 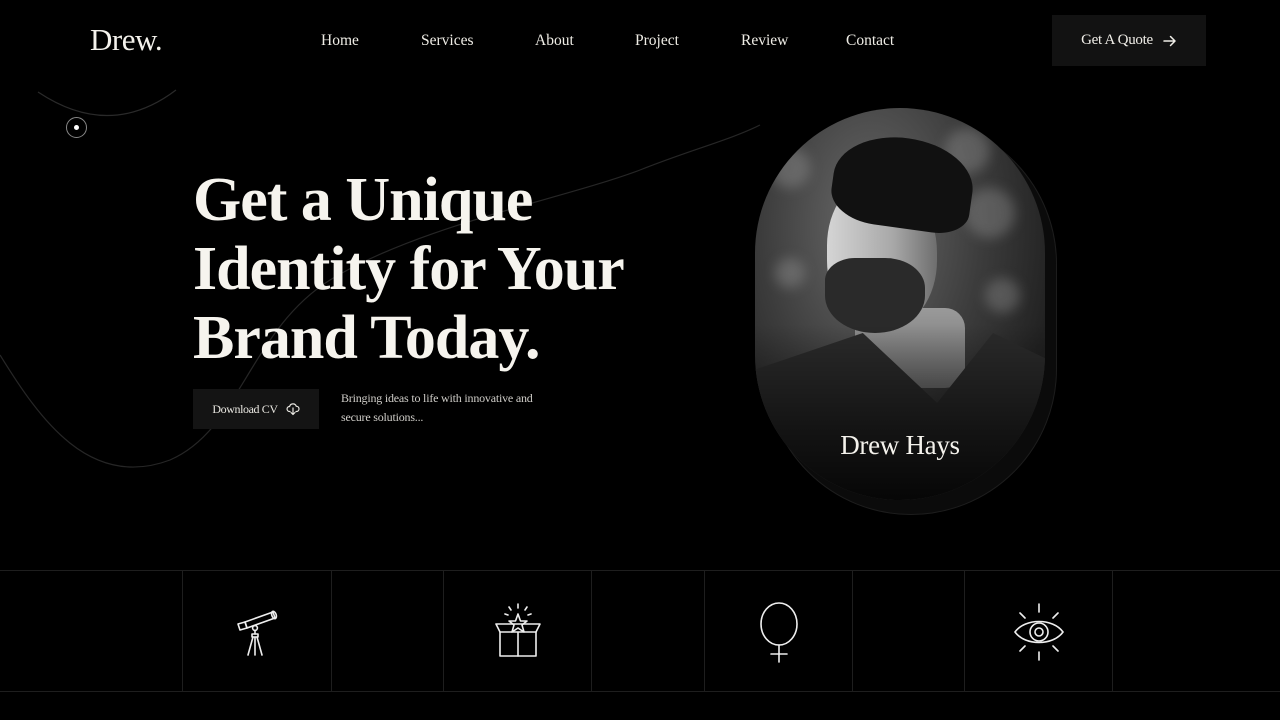 I want to click on portrait-name: Drew Hays, so click(x=900, y=445).